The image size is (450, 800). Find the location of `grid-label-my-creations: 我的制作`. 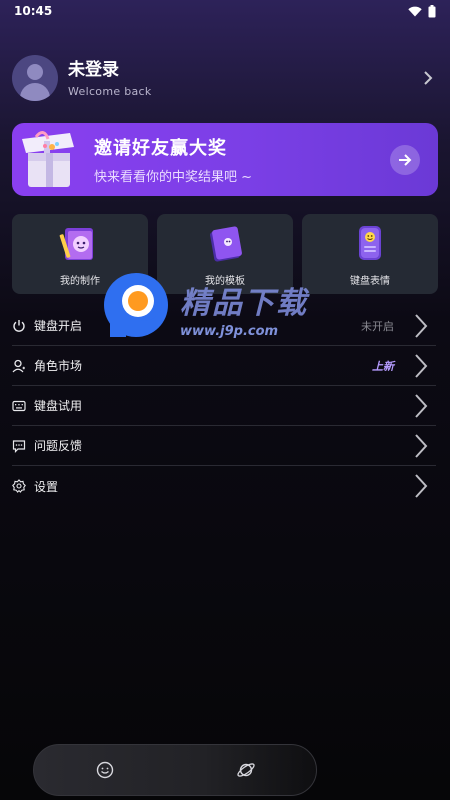

grid-label-my-creations: 我的制作 is located at coordinates (80, 281).